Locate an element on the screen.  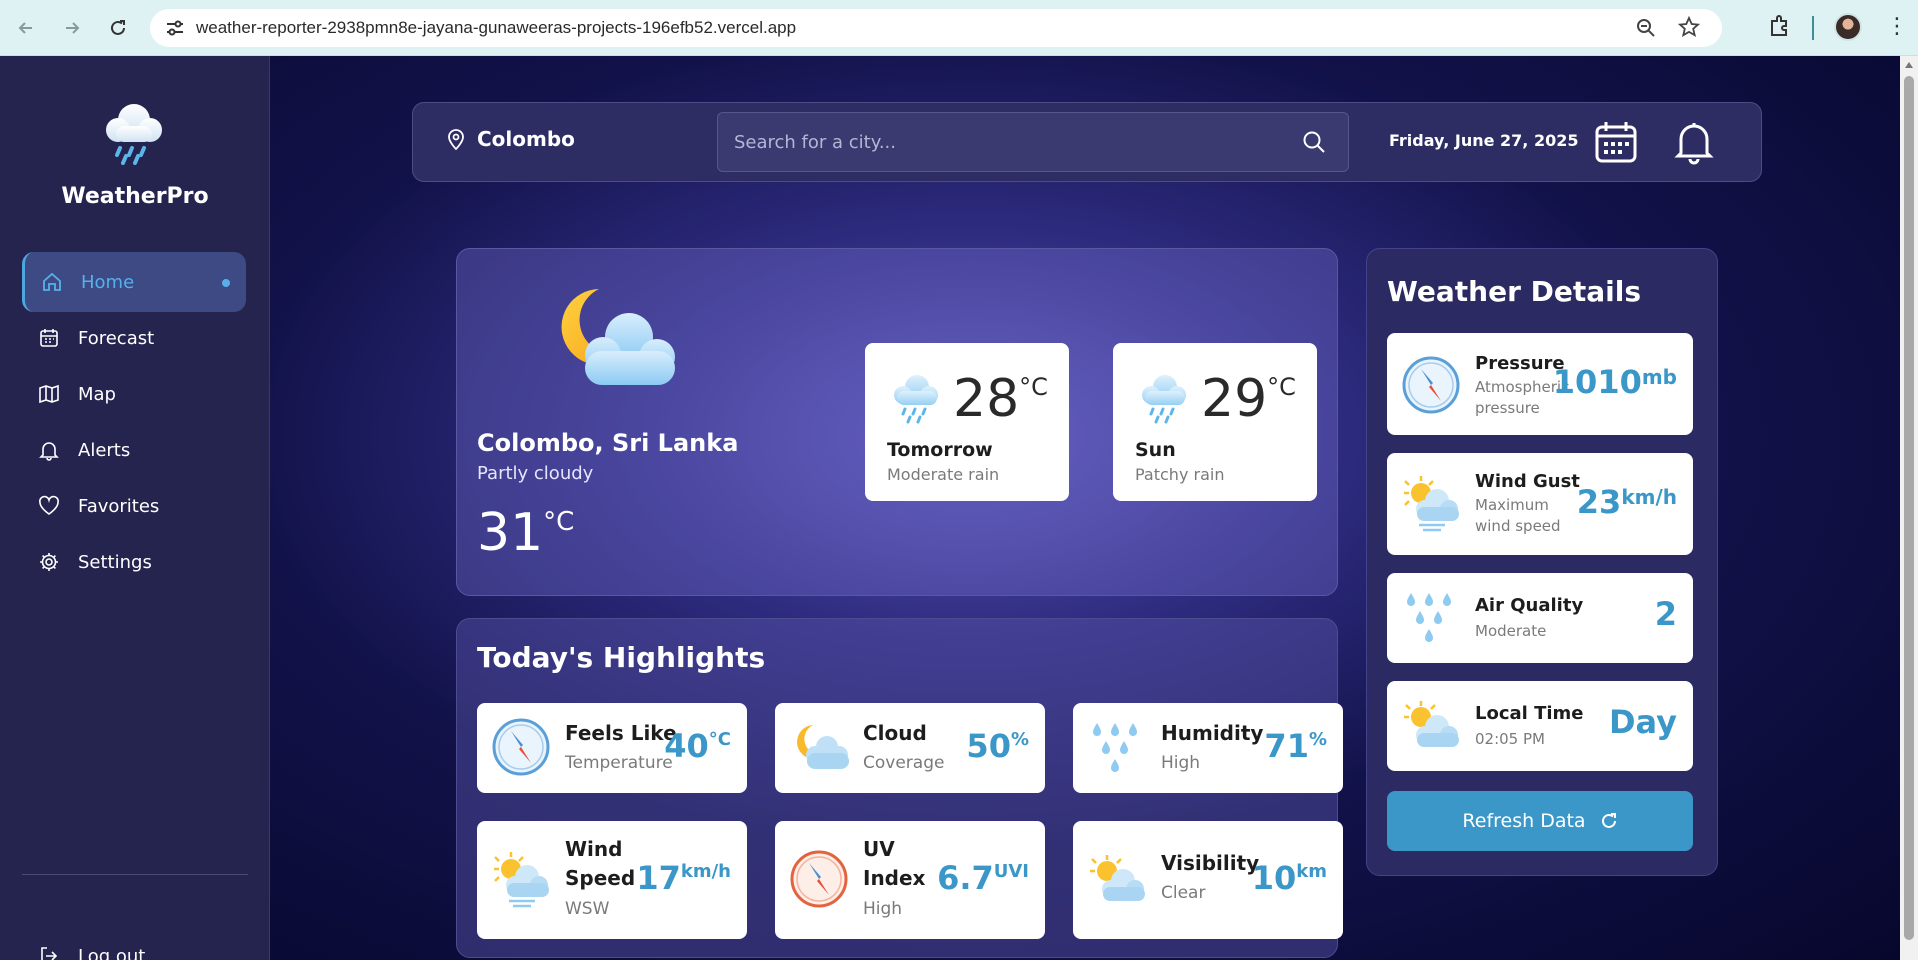
forecast-card: 29°C Sun Patchy rain is located at coordinates (1215, 422).